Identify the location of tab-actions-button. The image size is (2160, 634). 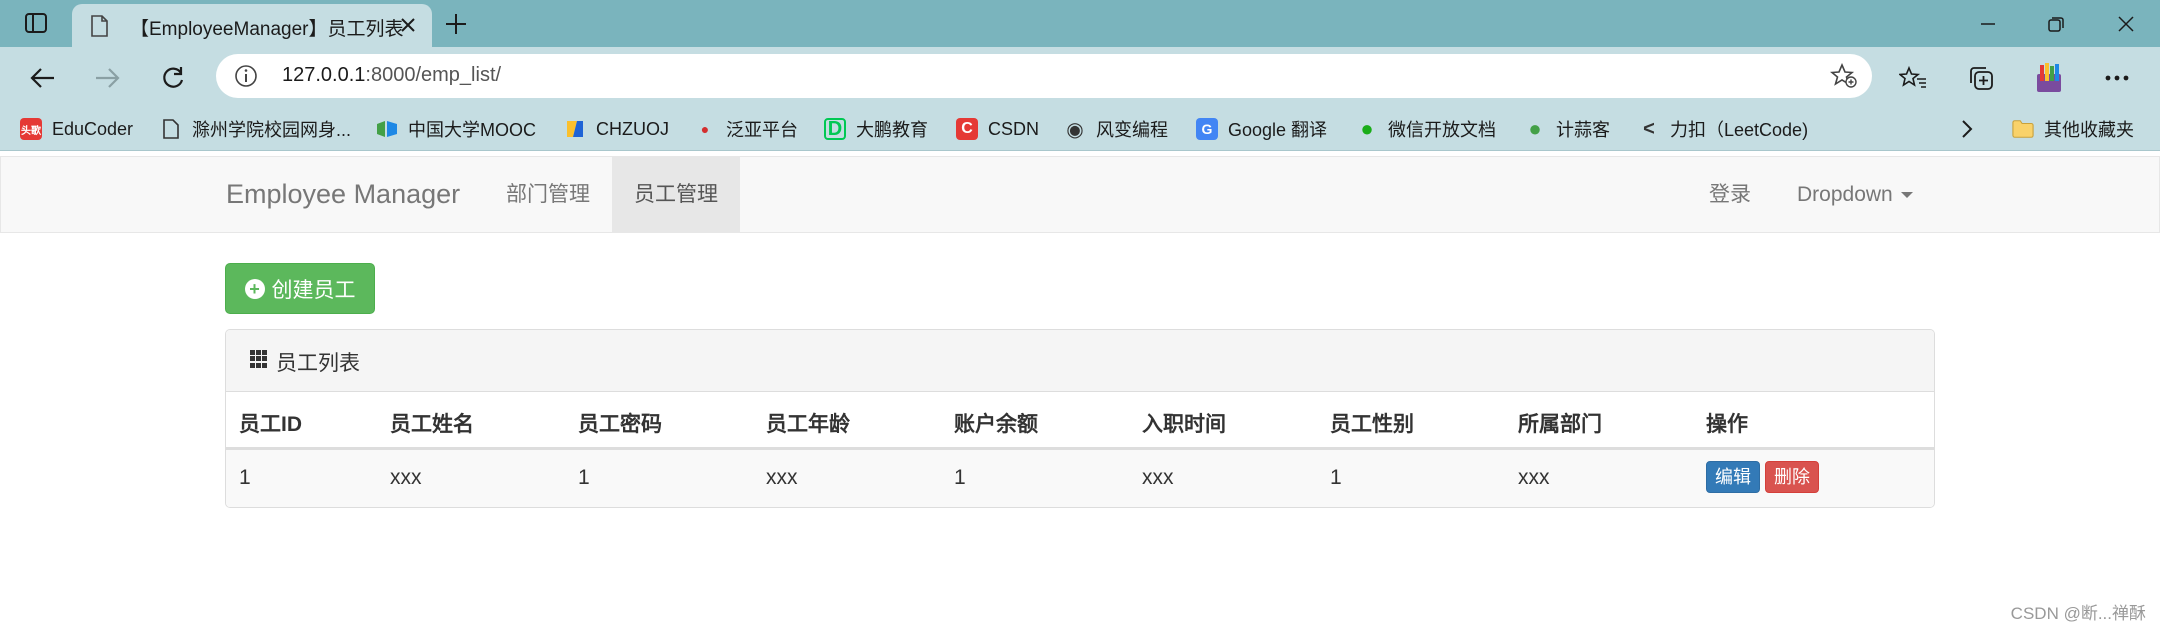
(36, 23).